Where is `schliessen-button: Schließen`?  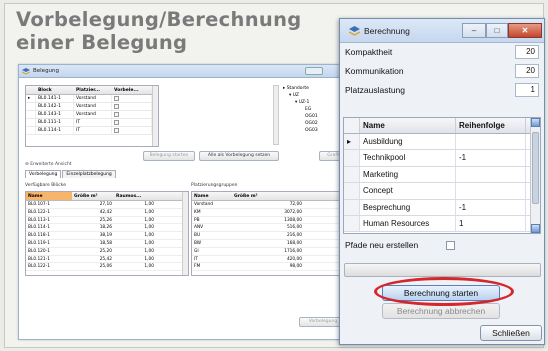
schliessen-button: Schließen is located at coordinates (511, 333).